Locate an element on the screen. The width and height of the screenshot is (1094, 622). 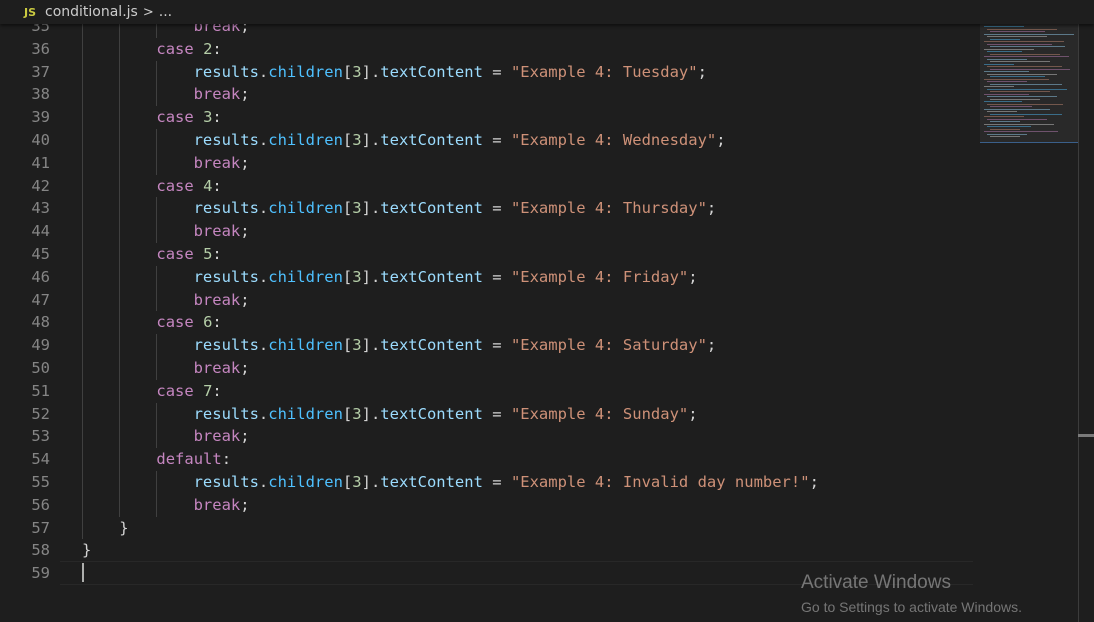
code-line: 56 break; is located at coordinates (490, 505).